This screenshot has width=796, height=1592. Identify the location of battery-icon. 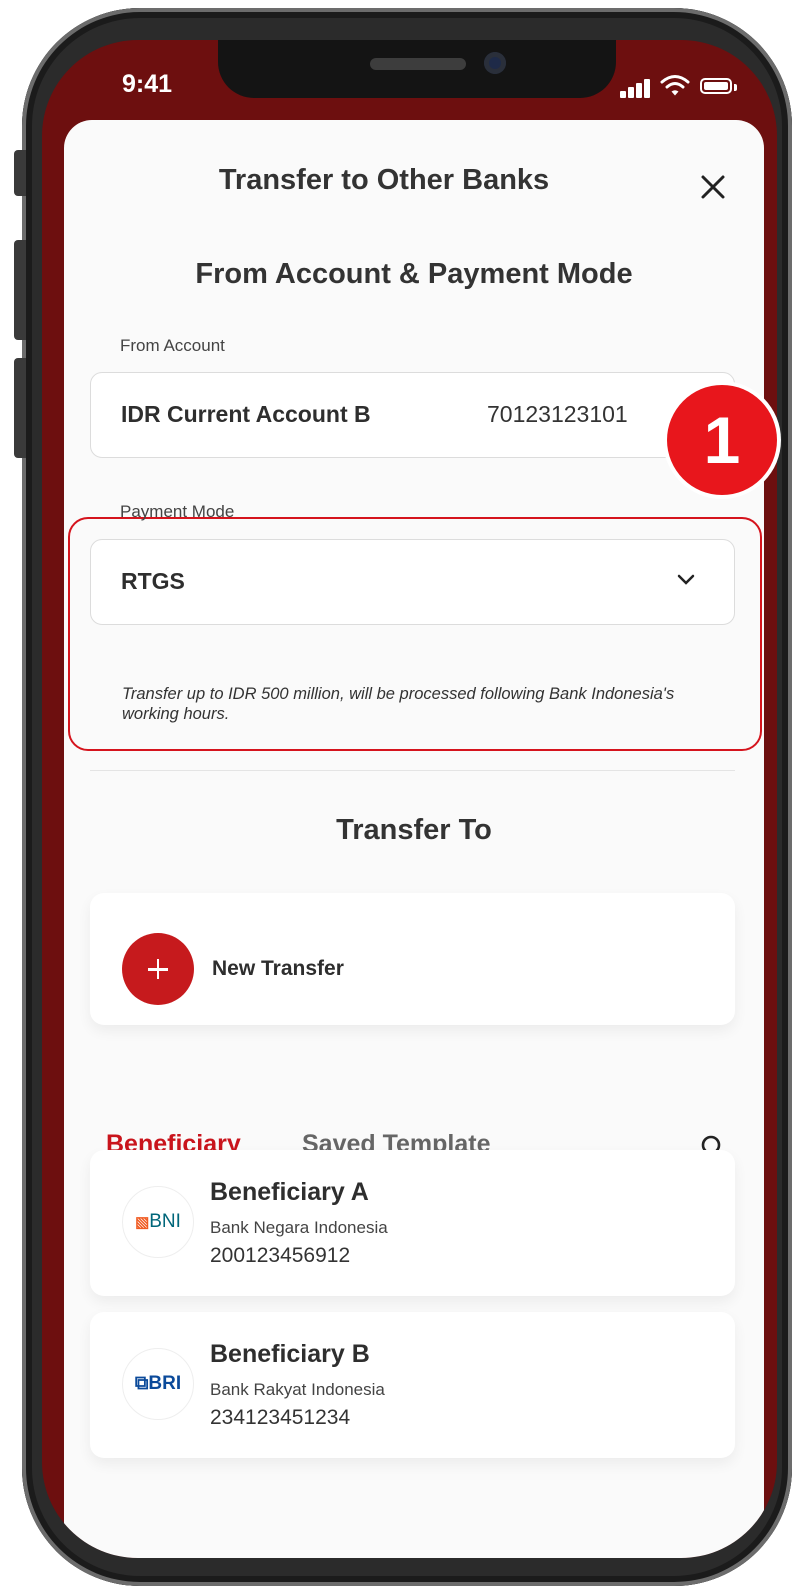
(716, 86).